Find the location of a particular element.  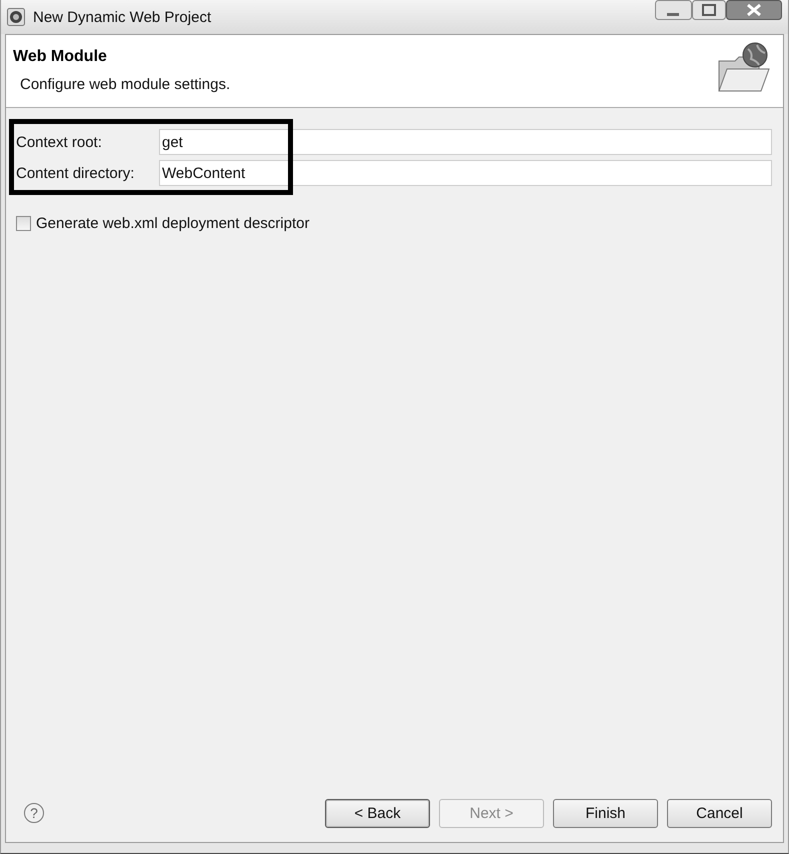

field-label: Content directory: is located at coordinates (76, 173).